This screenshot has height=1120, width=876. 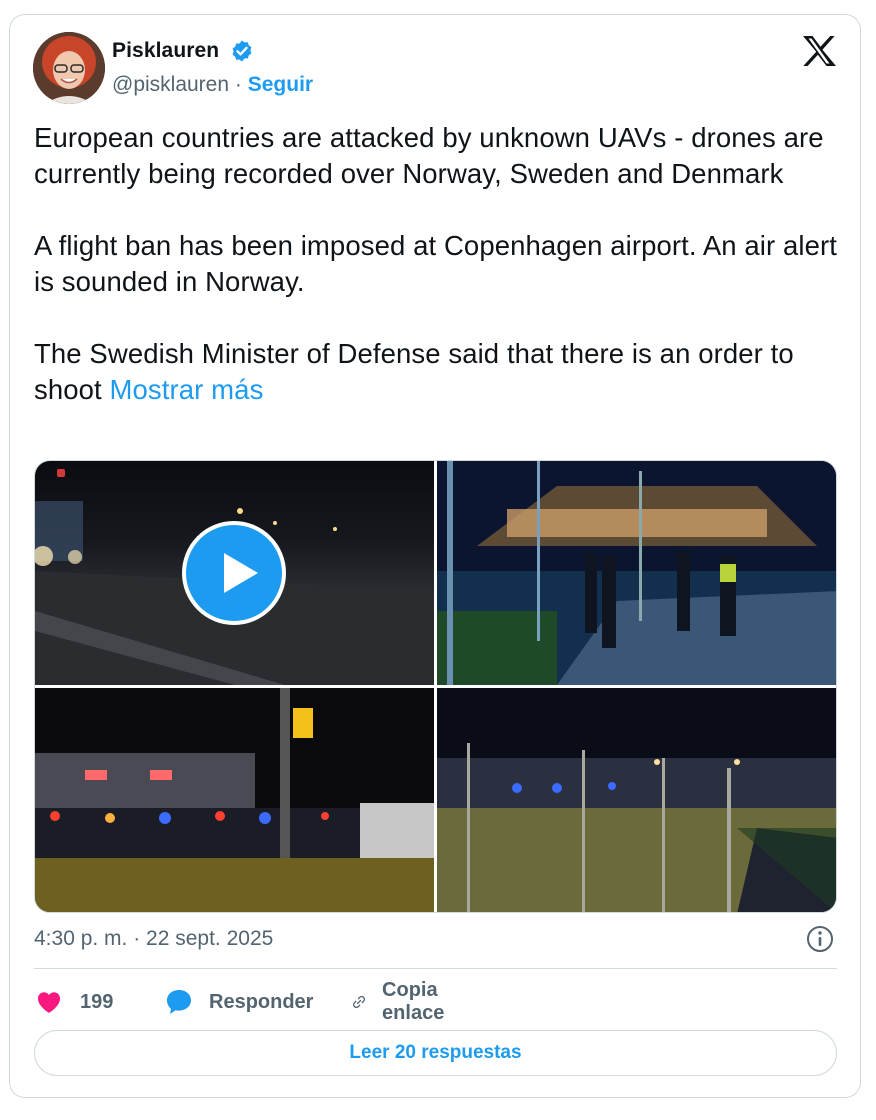 I want to click on read-replies-button: Leer 20 respuestas, so click(x=435, y=1053).